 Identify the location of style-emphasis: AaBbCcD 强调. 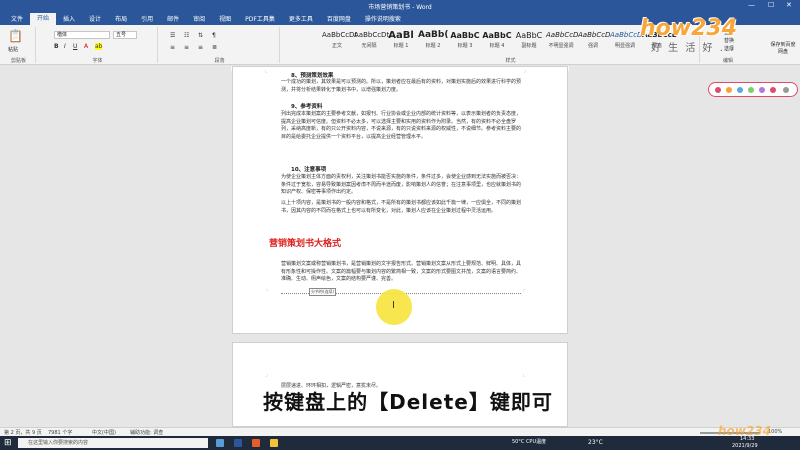
(594, 41).